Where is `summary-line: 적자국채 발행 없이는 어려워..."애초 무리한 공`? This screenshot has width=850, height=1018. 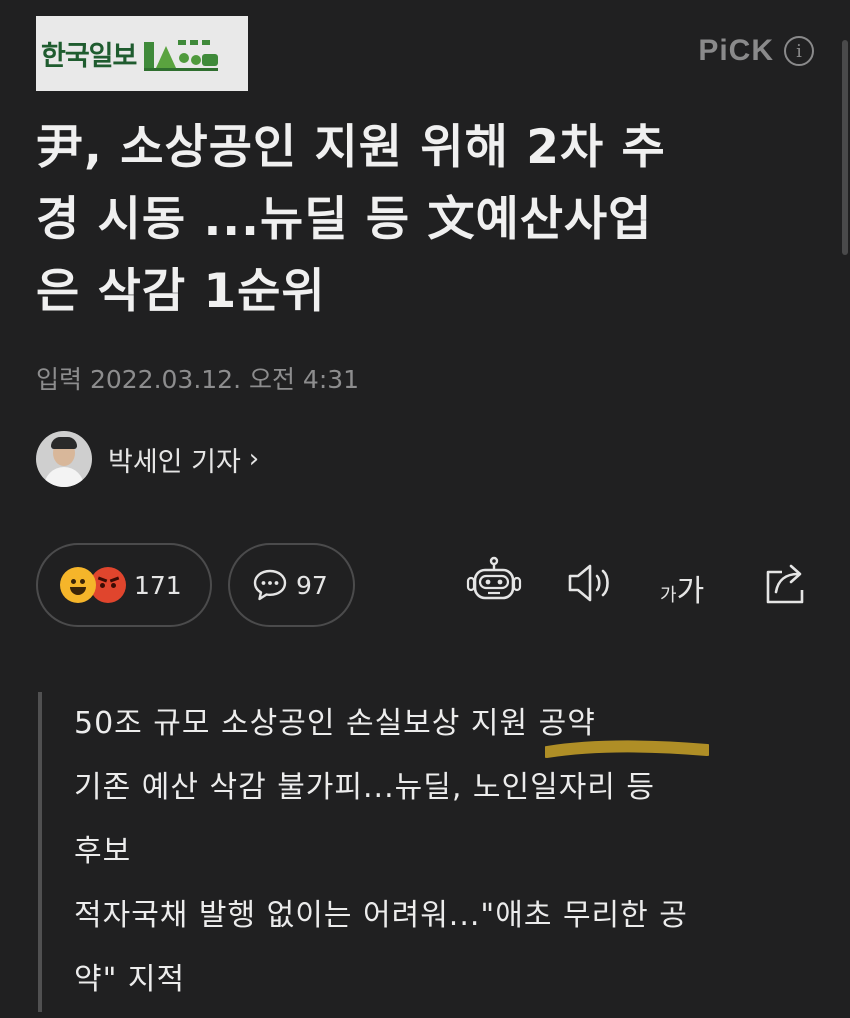 summary-line: 적자국채 발행 없이는 어려워..."애초 무리한 공 is located at coordinates (381, 915).